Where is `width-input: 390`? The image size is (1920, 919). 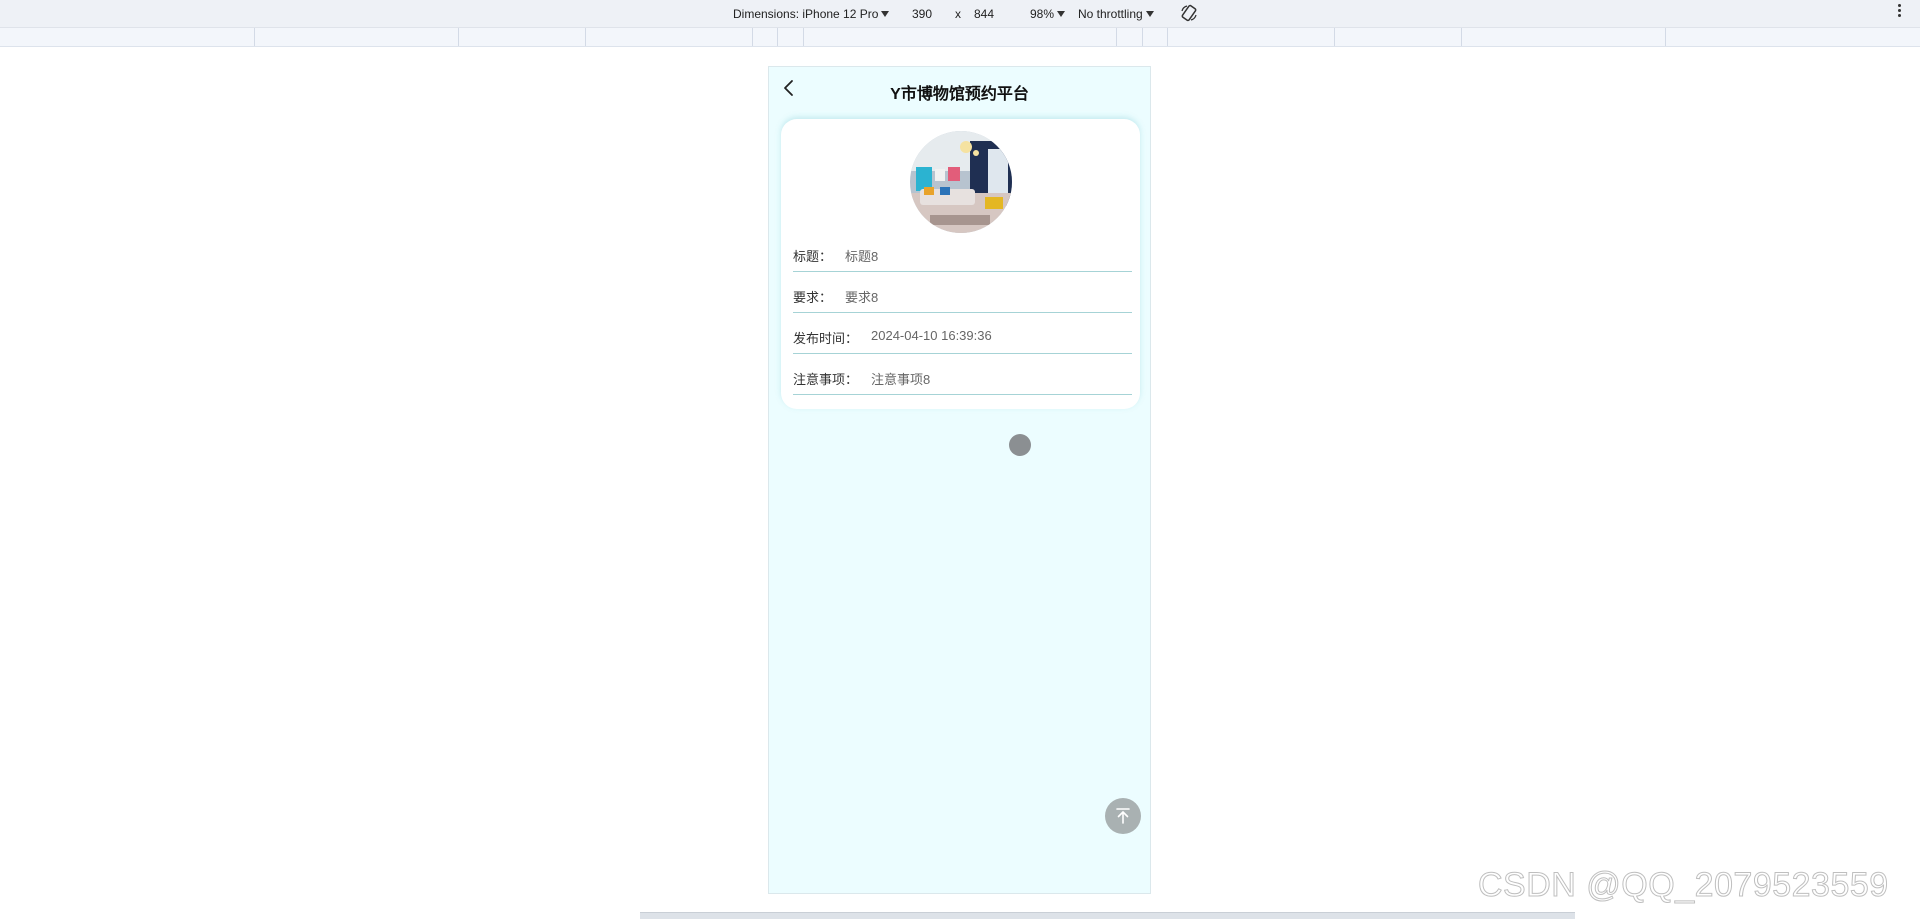 width-input: 390 is located at coordinates (922, 14).